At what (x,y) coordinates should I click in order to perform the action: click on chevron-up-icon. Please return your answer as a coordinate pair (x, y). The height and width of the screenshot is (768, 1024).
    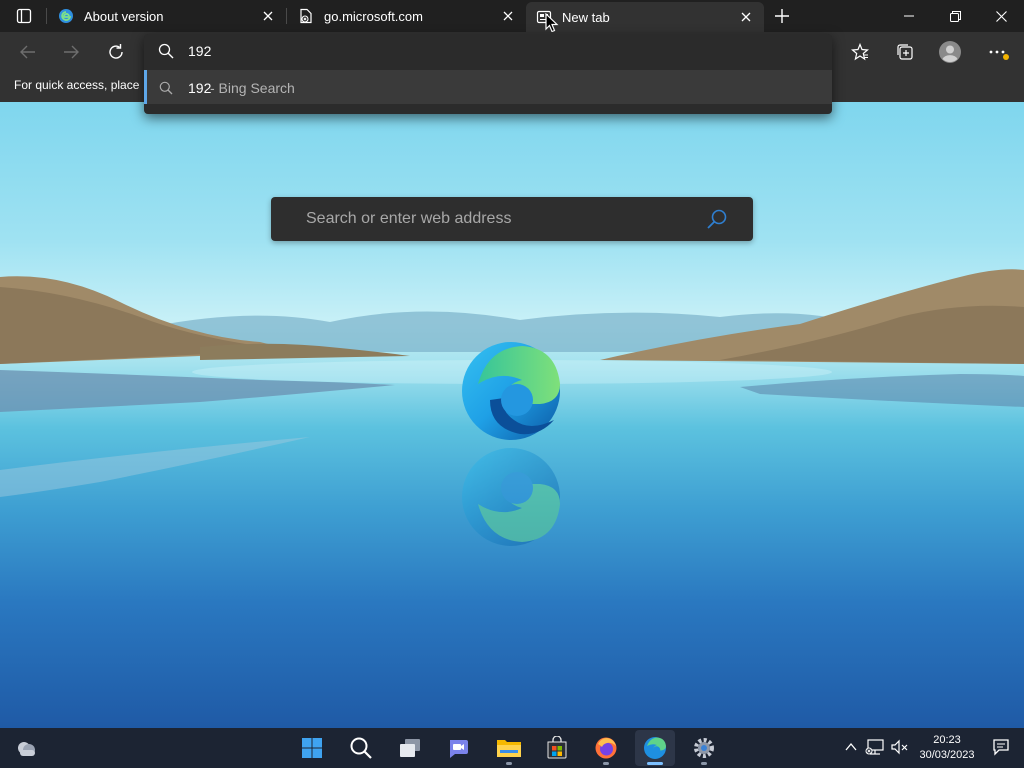
    Looking at the image, I should click on (851, 746).